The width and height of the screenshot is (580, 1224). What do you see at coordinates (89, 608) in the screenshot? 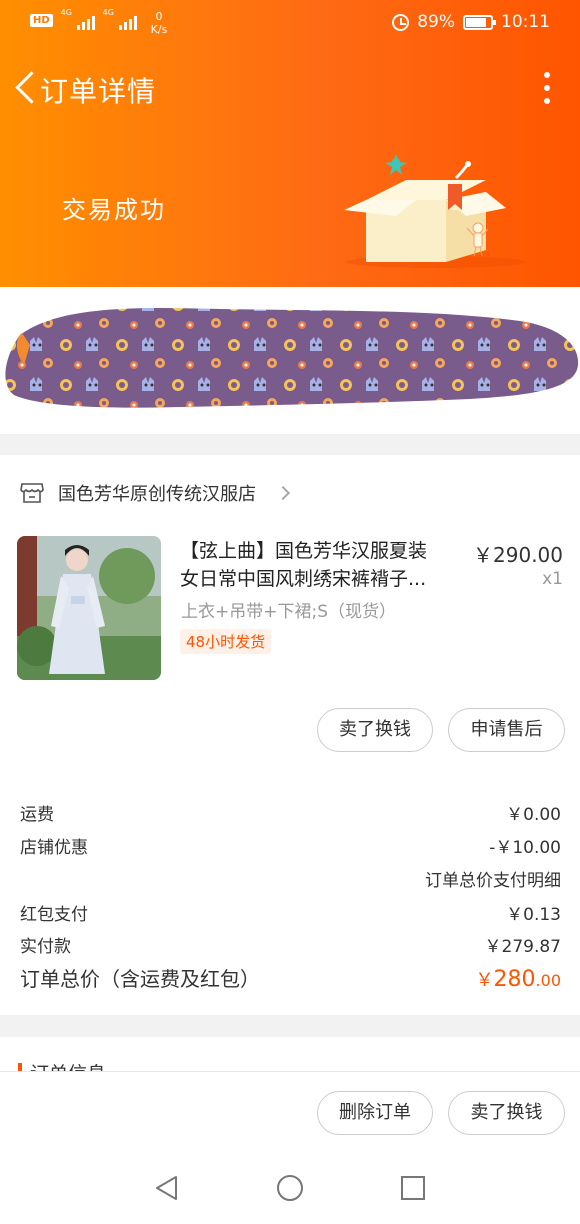
I see `product-image` at bounding box center [89, 608].